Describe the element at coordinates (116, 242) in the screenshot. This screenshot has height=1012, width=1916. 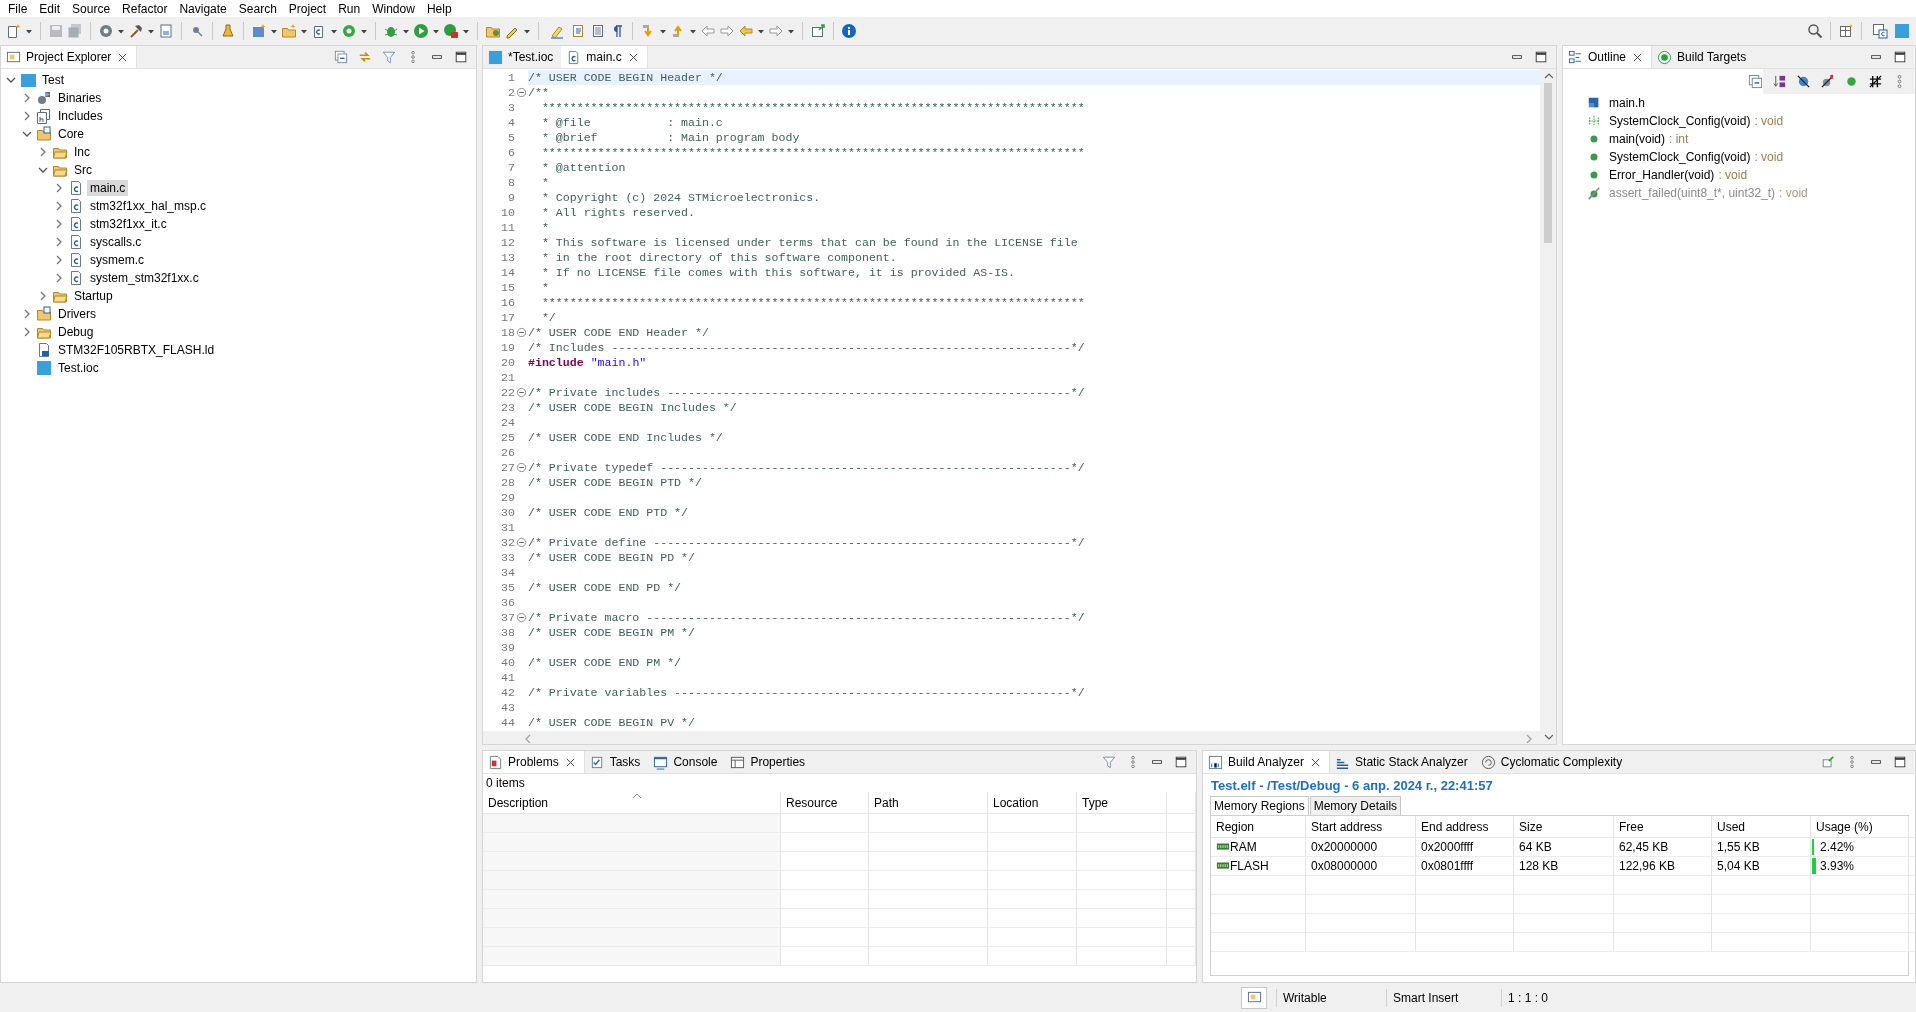
I see `tree-item: syscalls.c` at that location.